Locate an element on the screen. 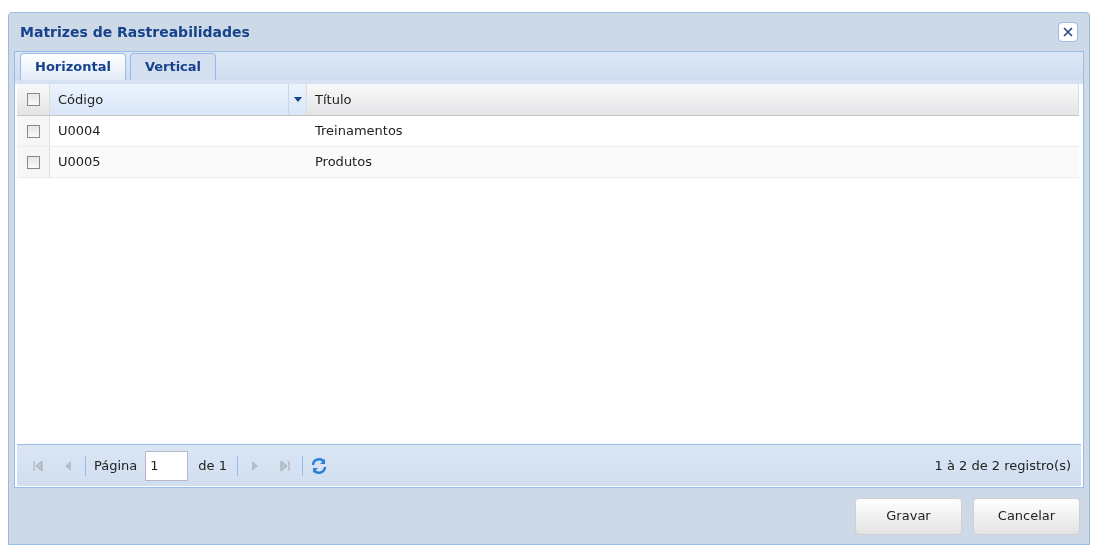  dialog-button: Cancelar is located at coordinates (1026, 516).